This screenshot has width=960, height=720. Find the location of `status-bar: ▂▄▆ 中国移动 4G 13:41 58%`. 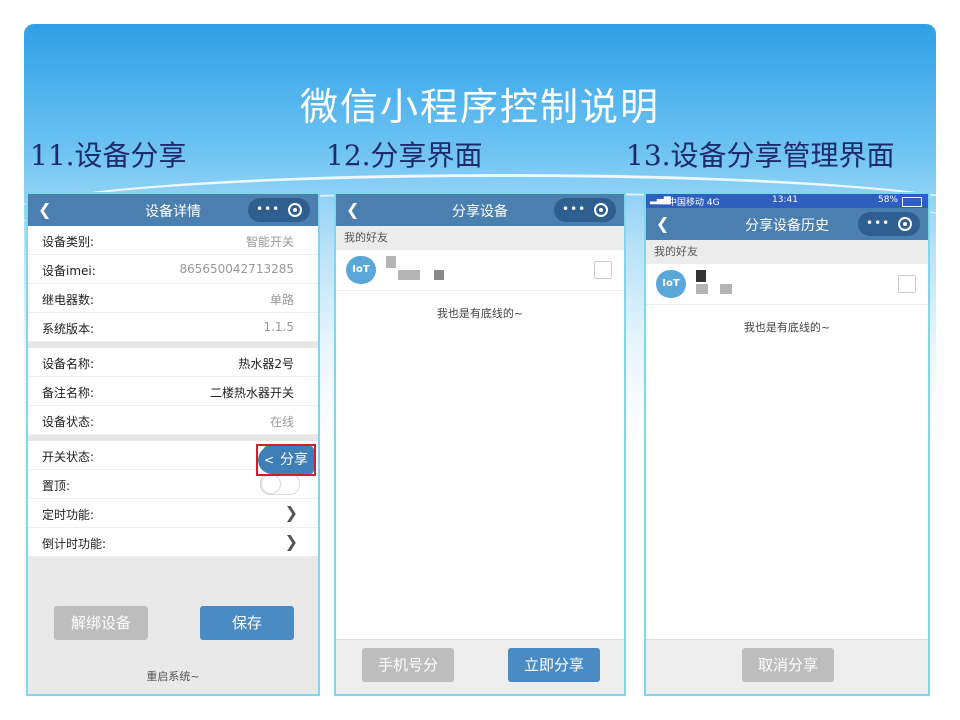

status-bar: ▂▄▆ 中国移动 4G 13:41 58% is located at coordinates (787, 201).